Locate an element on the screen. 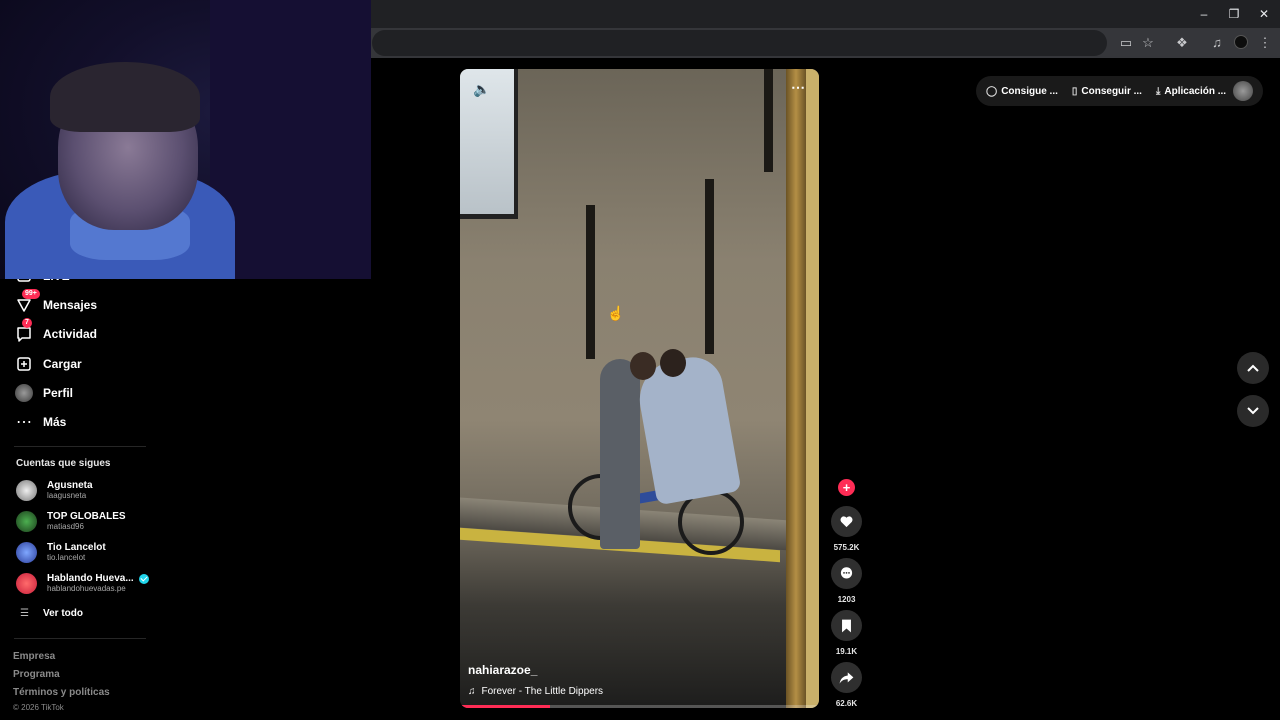 The image size is (1280, 720). comment-button is located at coordinates (846, 573).